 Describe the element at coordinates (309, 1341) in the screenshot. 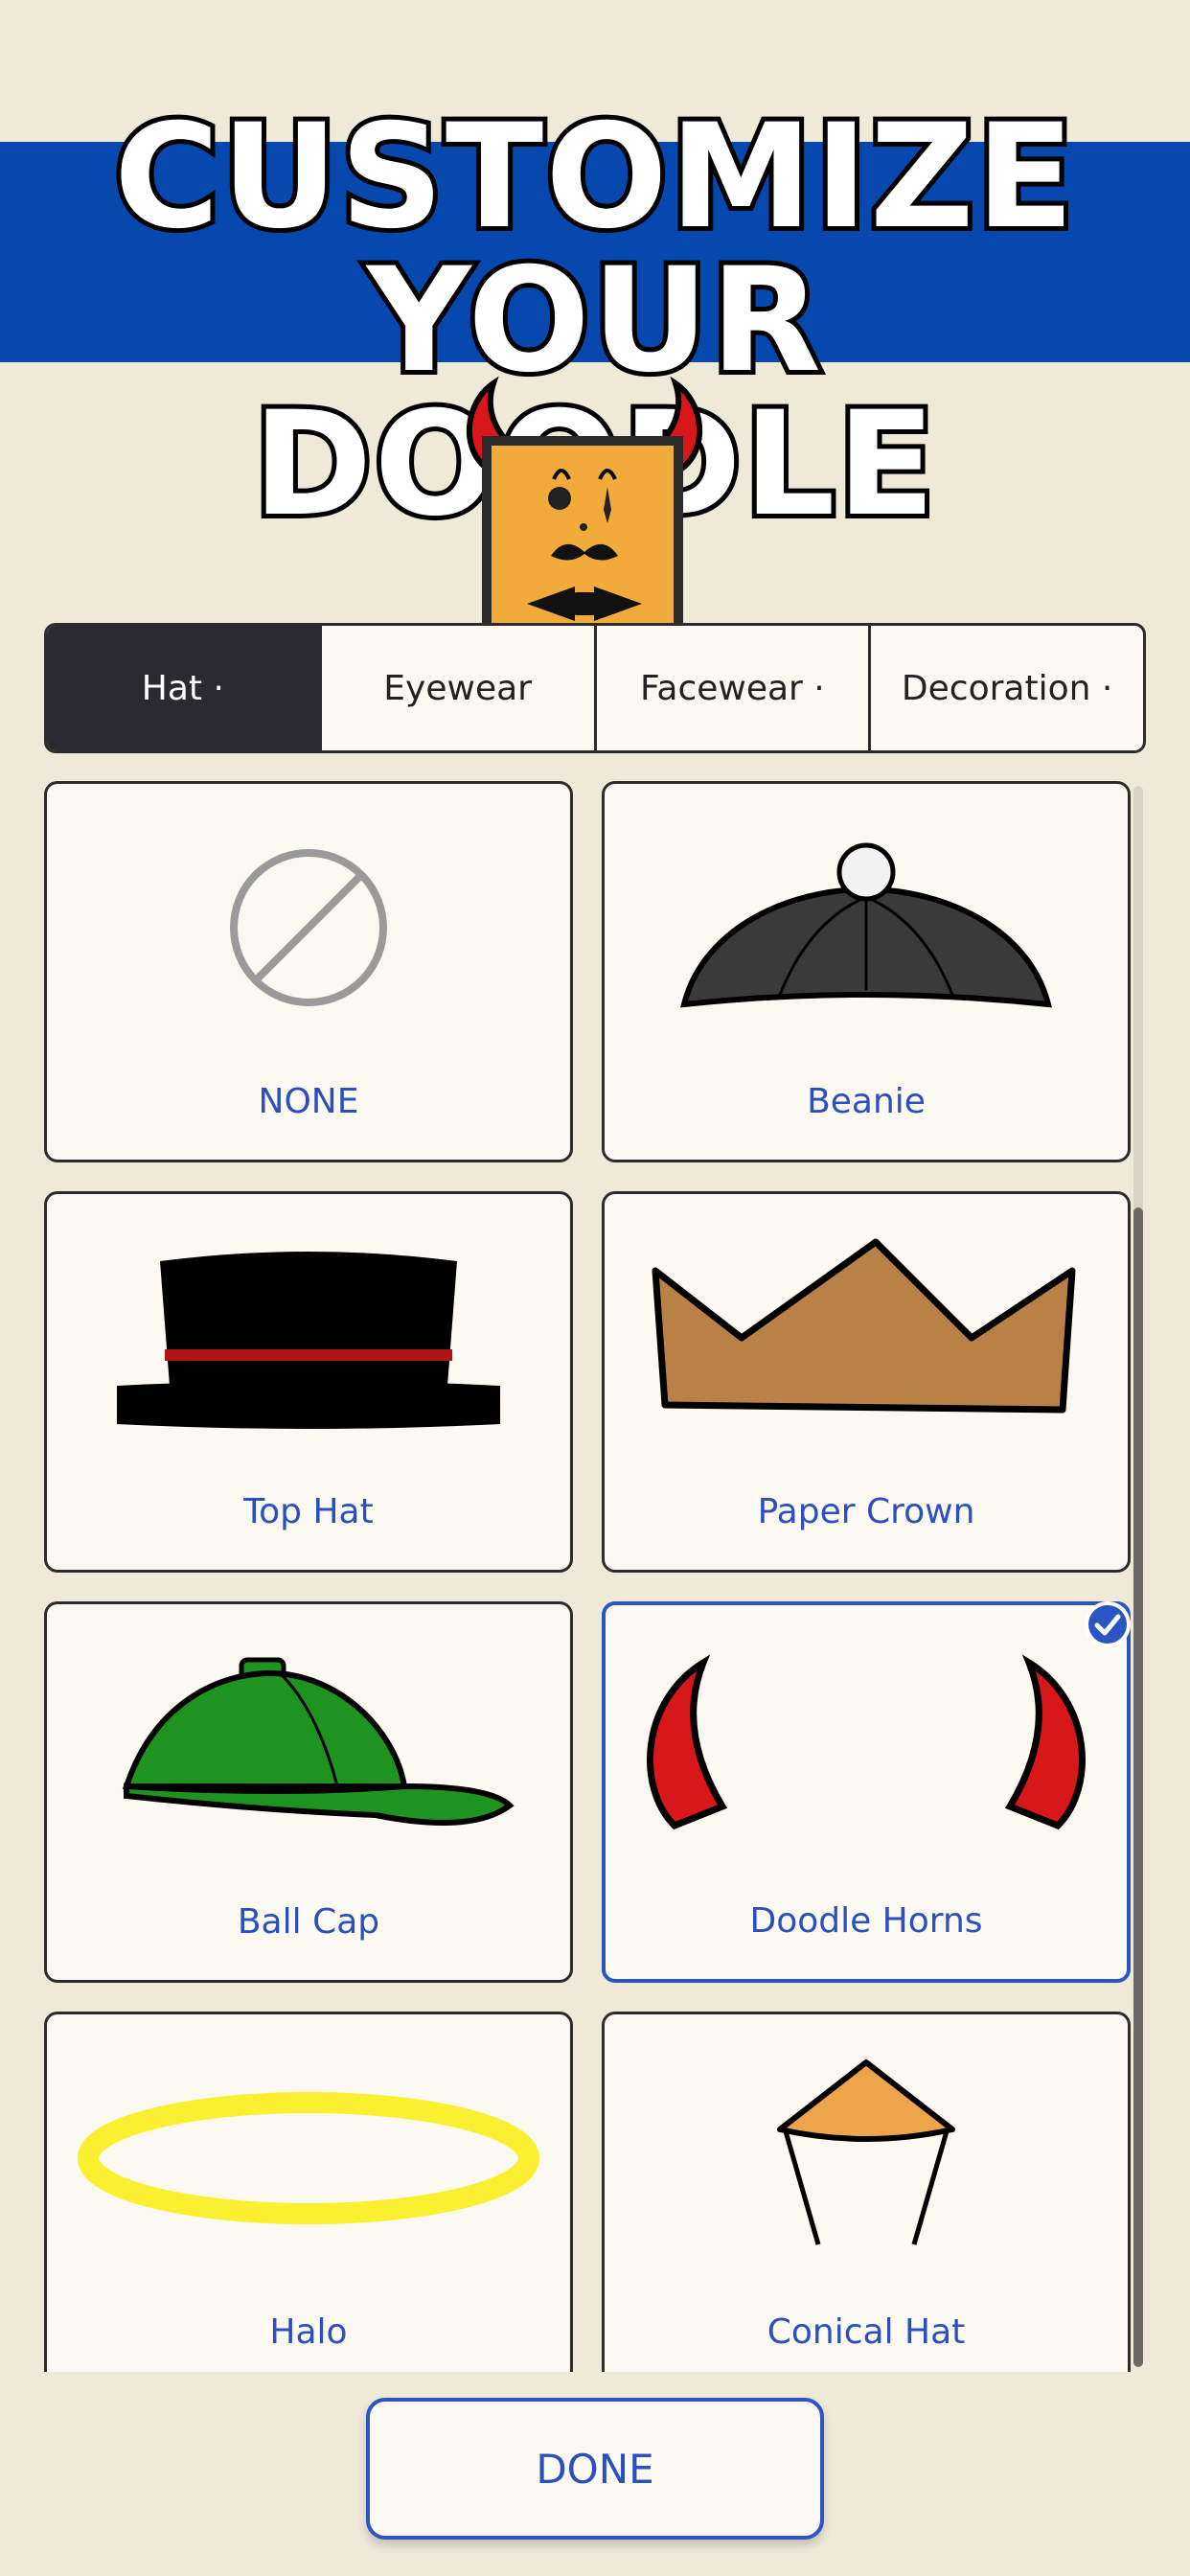

I see `top-hat-icon` at that location.